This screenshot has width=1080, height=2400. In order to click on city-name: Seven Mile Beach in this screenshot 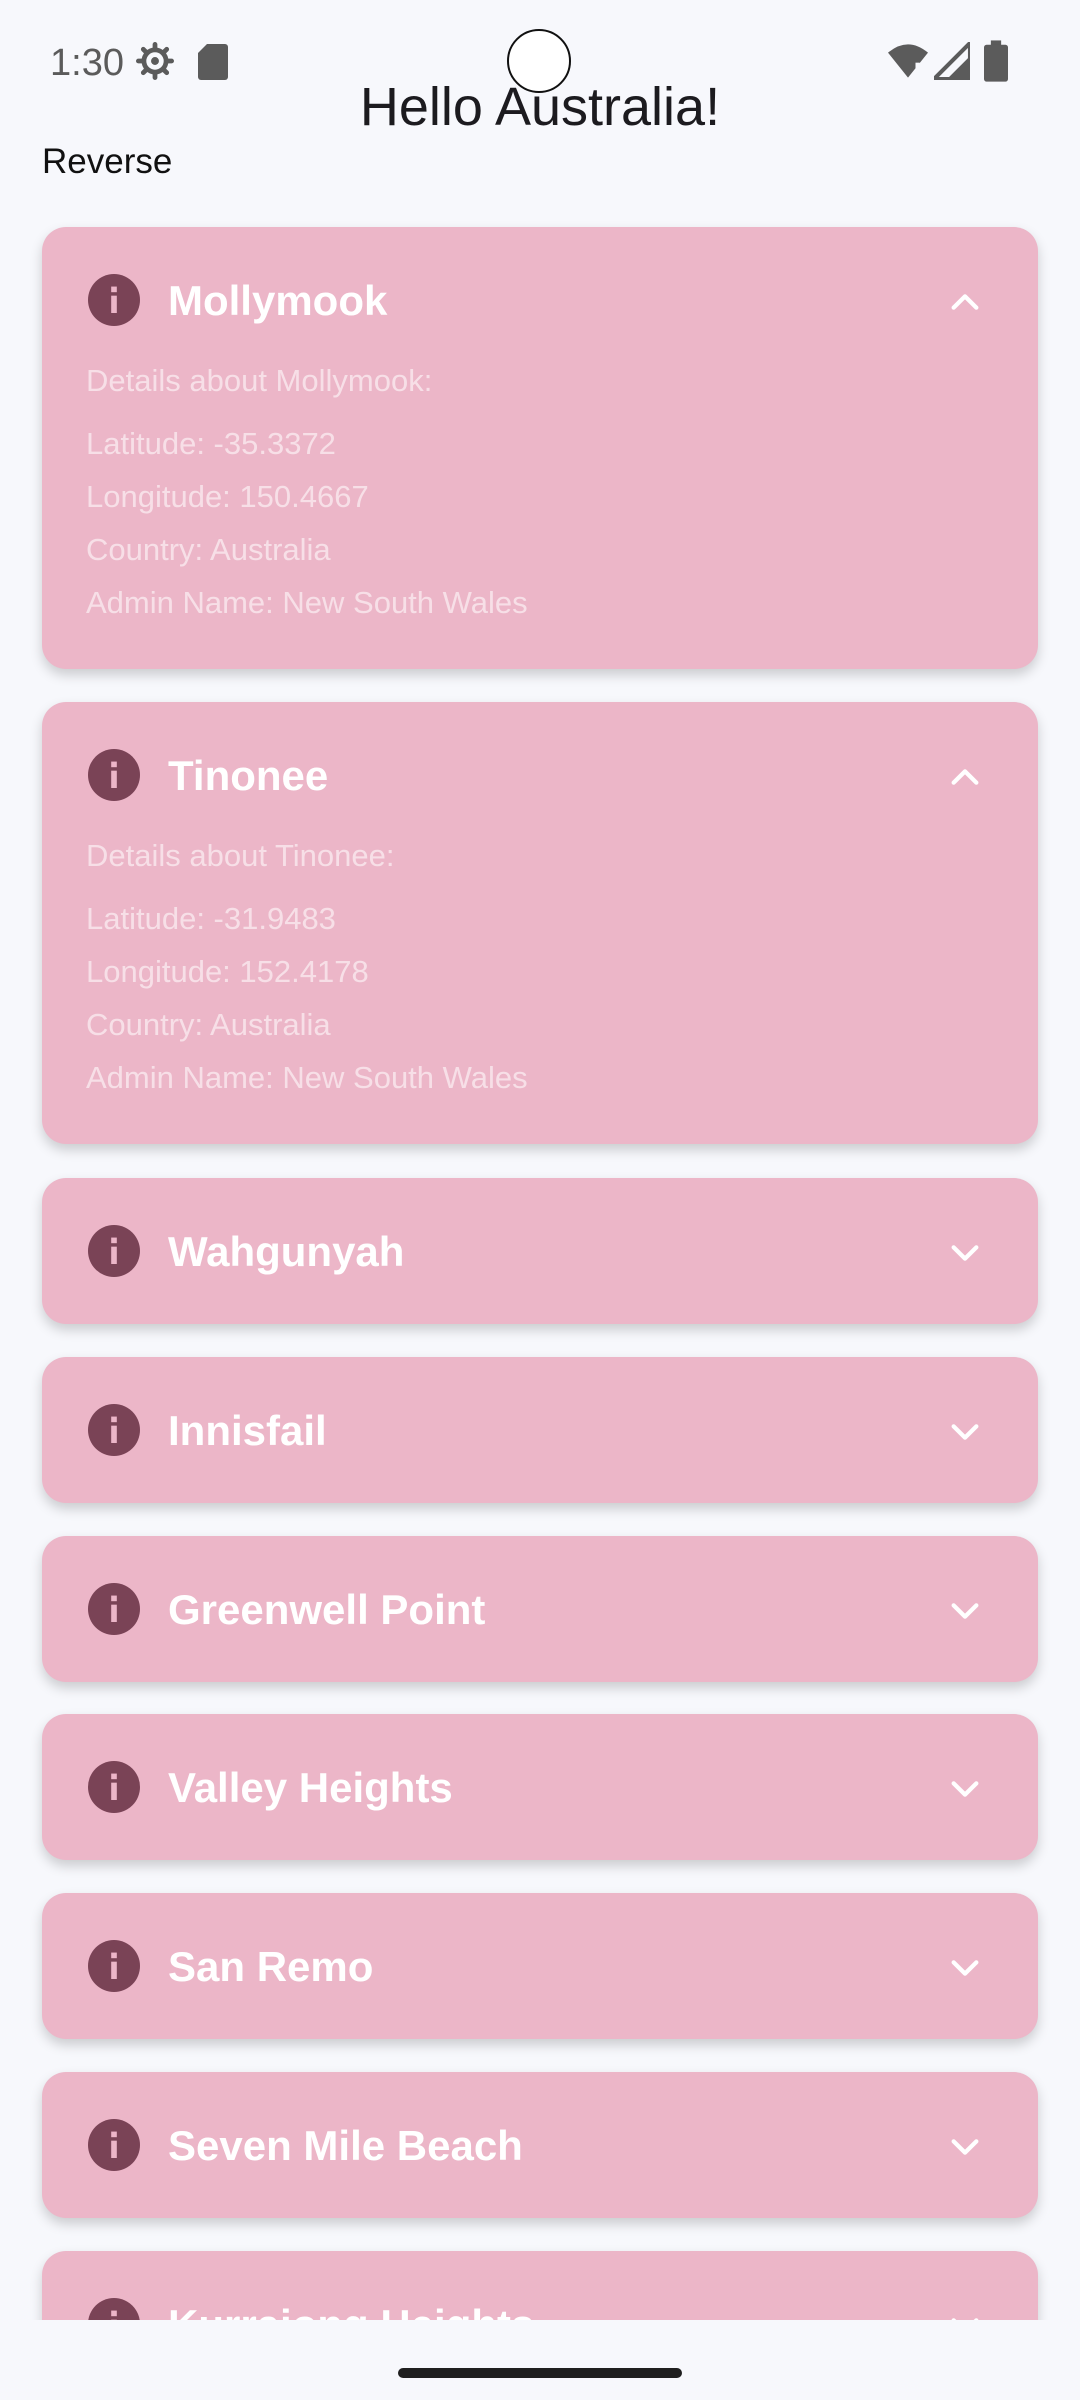, I will do `click(345, 2145)`.